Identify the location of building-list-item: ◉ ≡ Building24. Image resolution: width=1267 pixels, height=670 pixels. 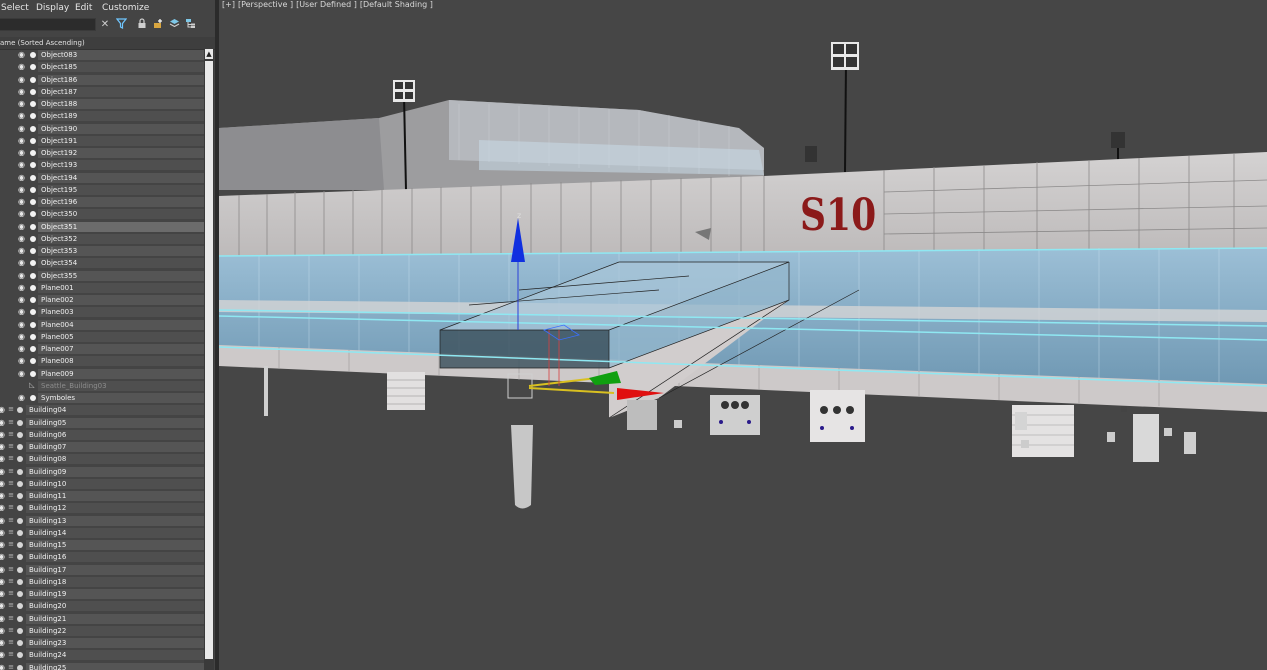
(102, 655).